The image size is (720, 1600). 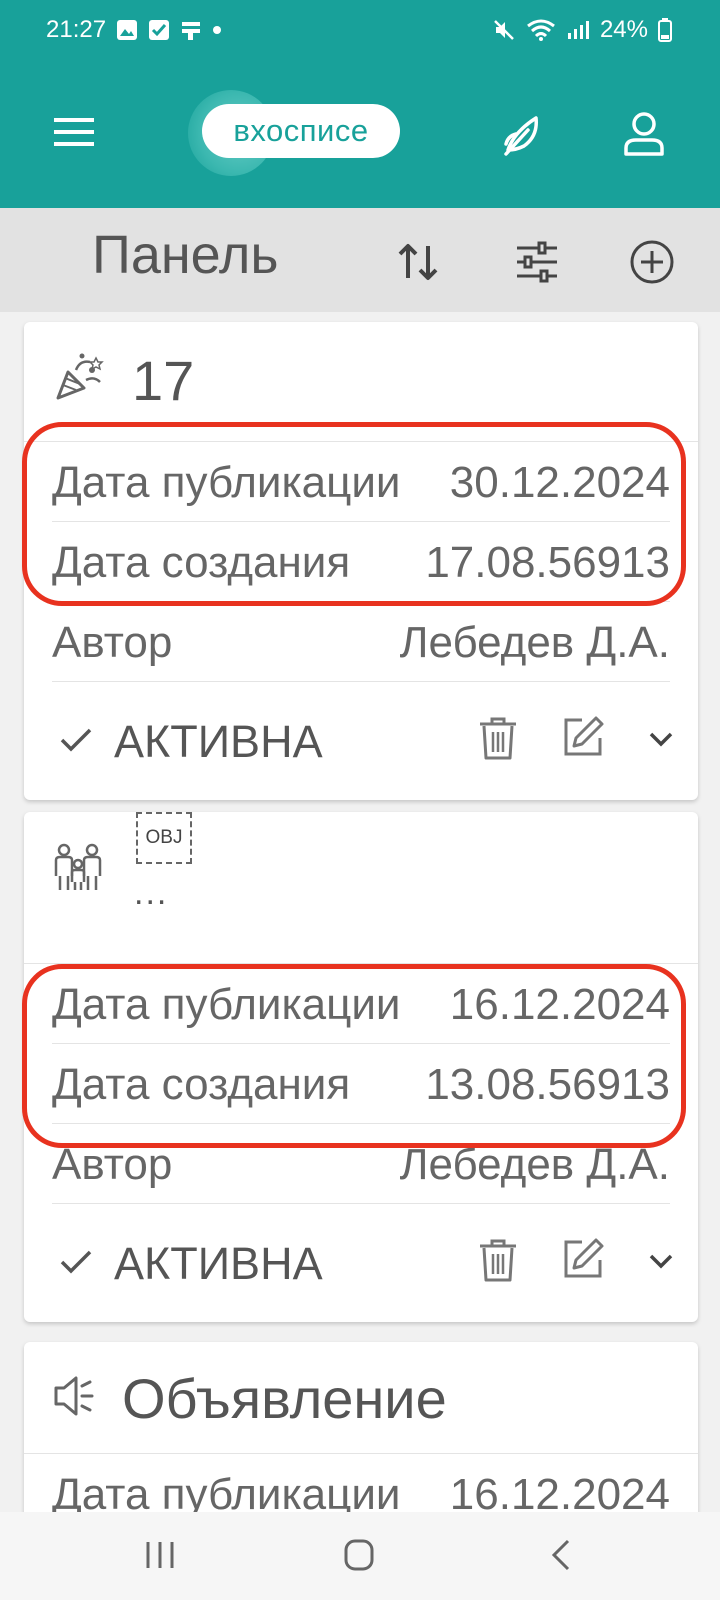 What do you see at coordinates (360, 260) in the screenshot?
I see `panel-toolbar: Панель` at bounding box center [360, 260].